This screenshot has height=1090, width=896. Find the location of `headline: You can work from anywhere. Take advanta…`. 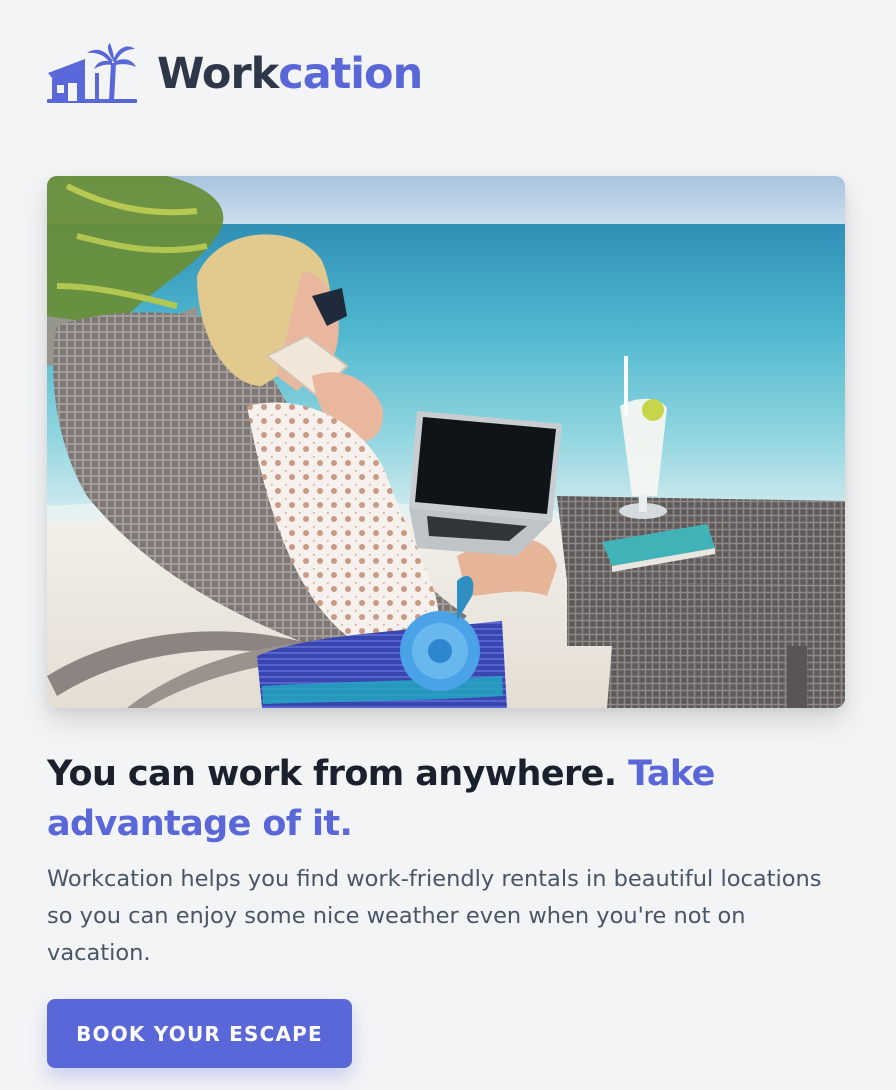

headline: You can work from anywhere. Take advanta… is located at coordinates (427, 799).